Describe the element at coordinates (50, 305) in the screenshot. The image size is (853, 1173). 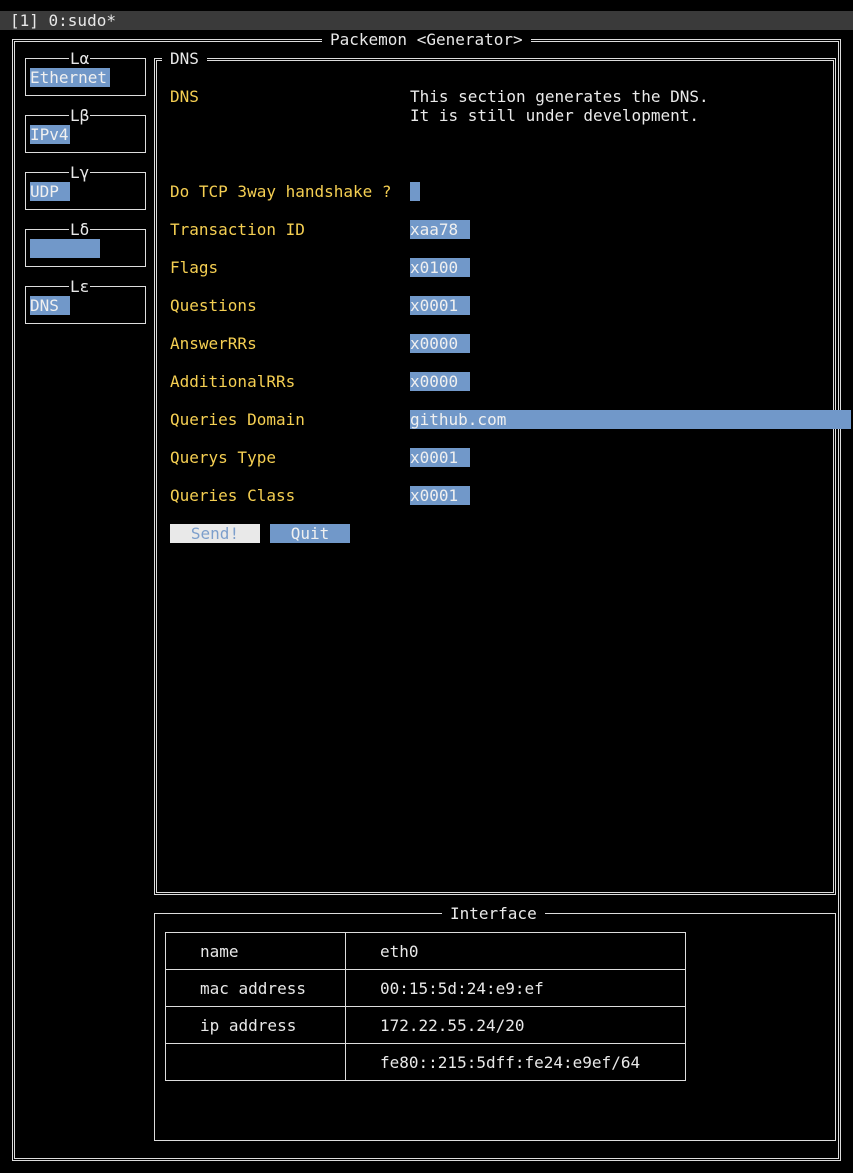
I see `layer-value-dns: DNS` at that location.